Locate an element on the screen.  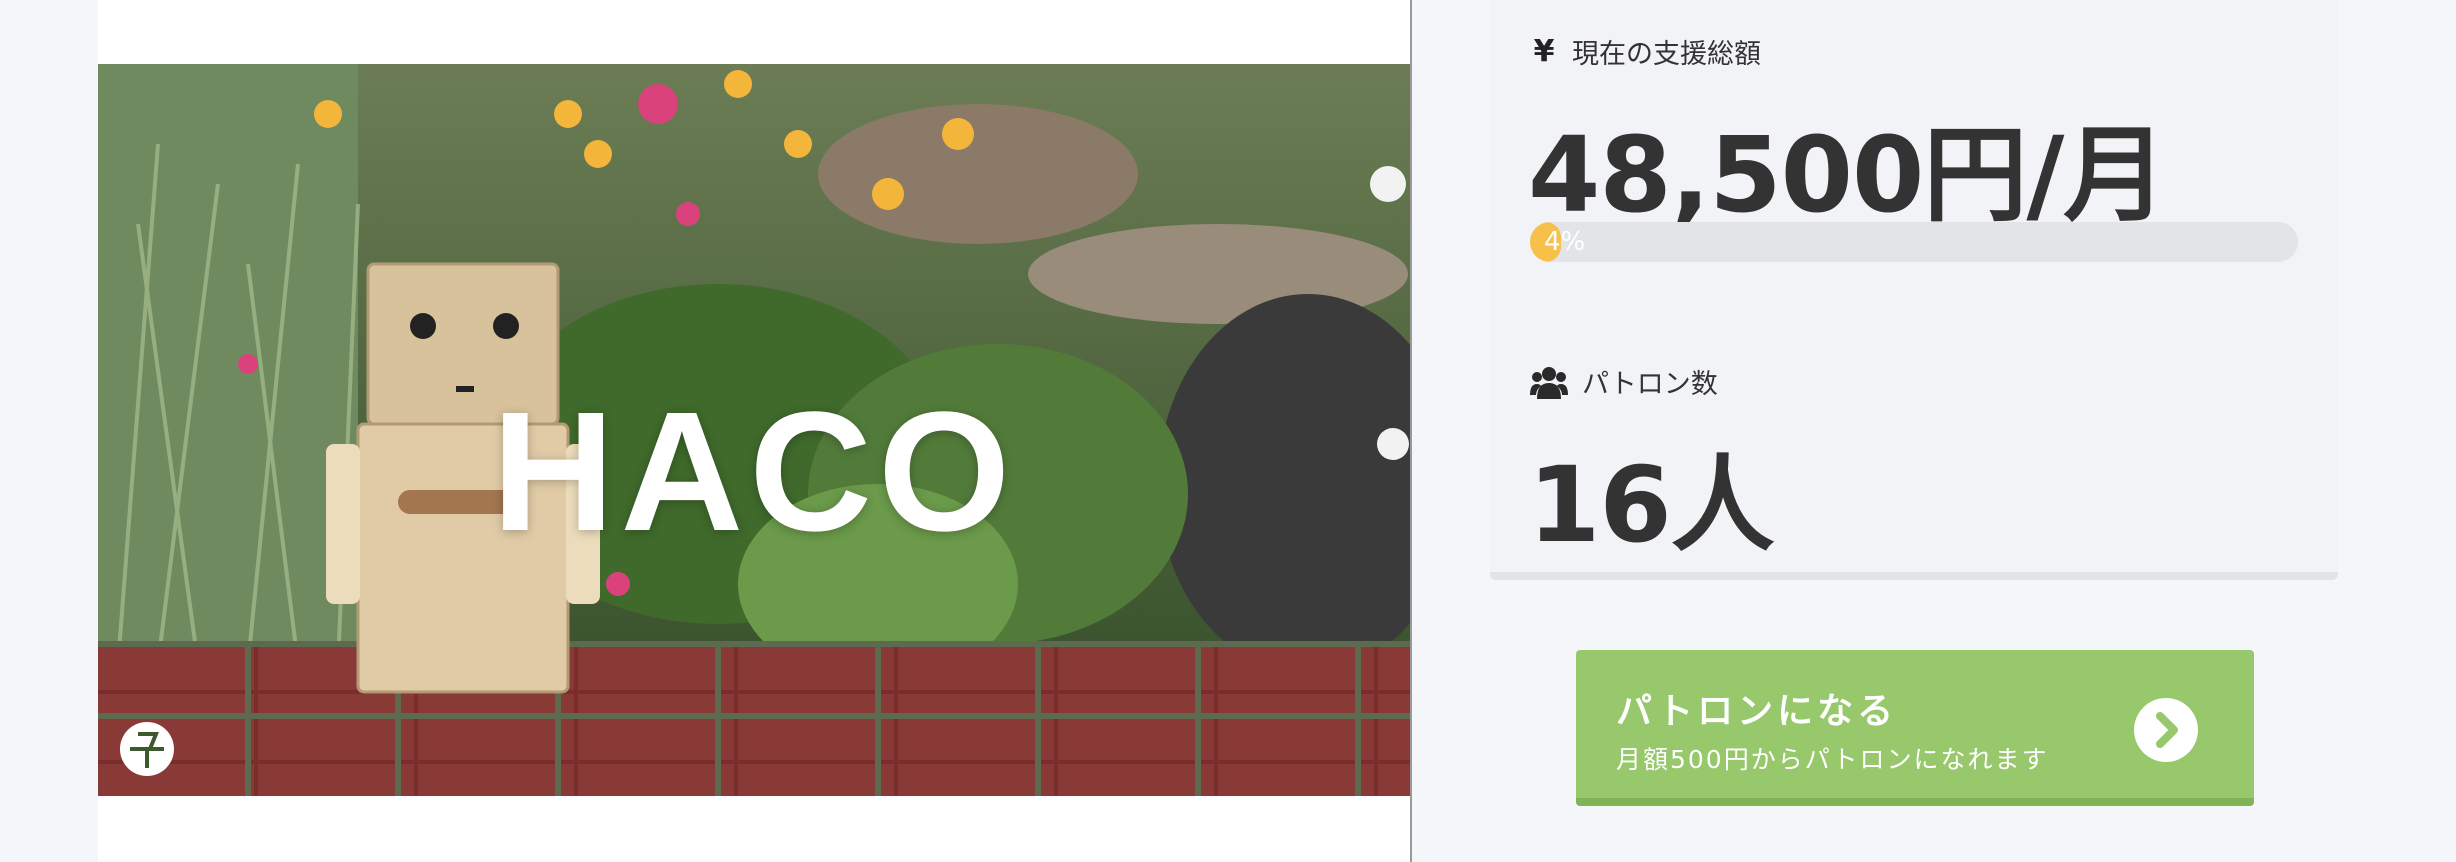
users-icon is located at coordinates (1549, 382).